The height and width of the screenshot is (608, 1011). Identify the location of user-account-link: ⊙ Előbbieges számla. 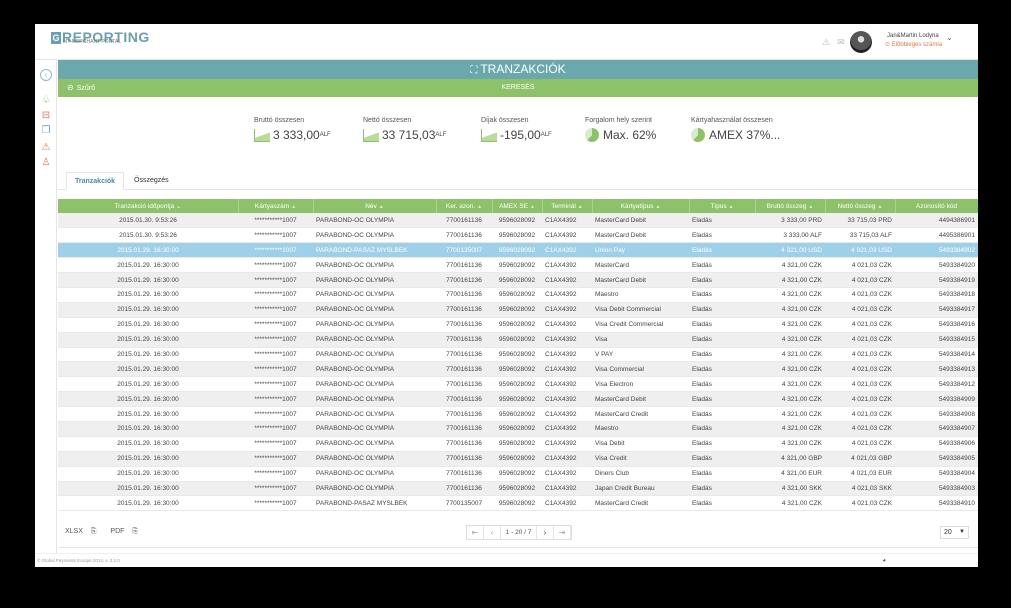
(913, 44).